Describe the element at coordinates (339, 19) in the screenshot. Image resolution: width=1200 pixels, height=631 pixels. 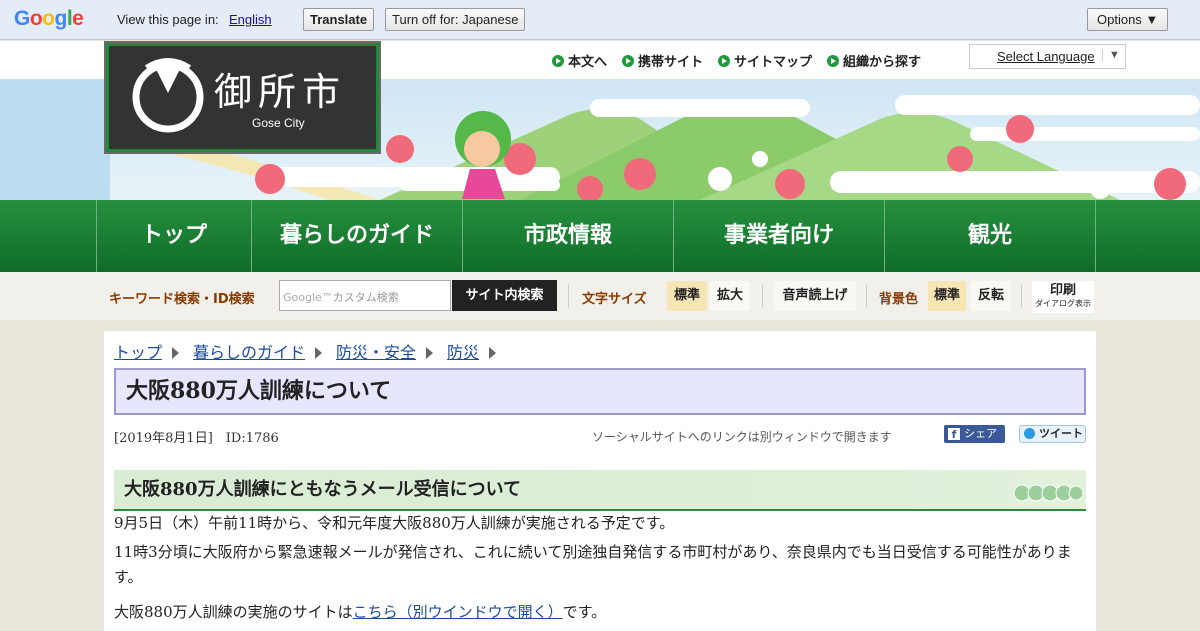
I see `translate-button: Translate` at that location.